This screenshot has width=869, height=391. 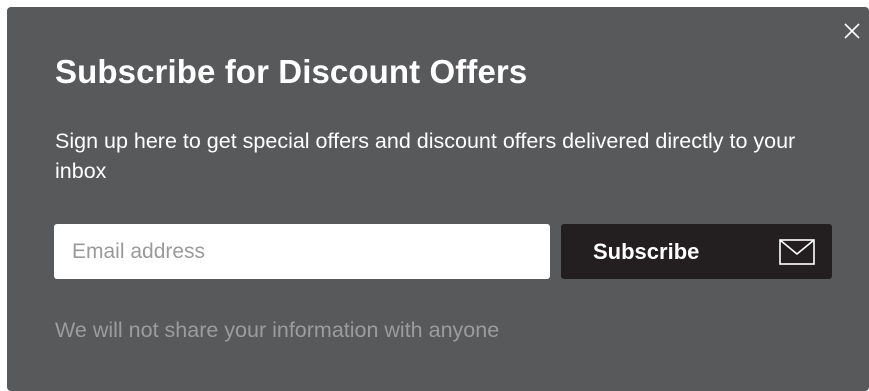 What do you see at coordinates (797, 252) in the screenshot?
I see `envelope-icon` at bounding box center [797, 252].